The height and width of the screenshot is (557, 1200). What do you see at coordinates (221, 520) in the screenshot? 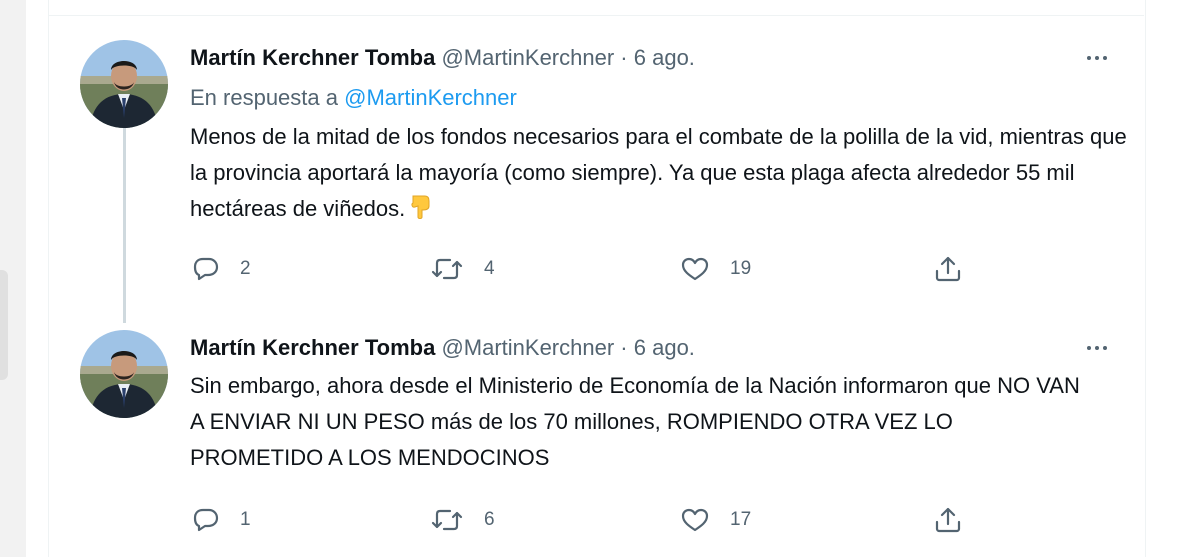
I see `reply-button: 1` at bounding box center [221, 520].